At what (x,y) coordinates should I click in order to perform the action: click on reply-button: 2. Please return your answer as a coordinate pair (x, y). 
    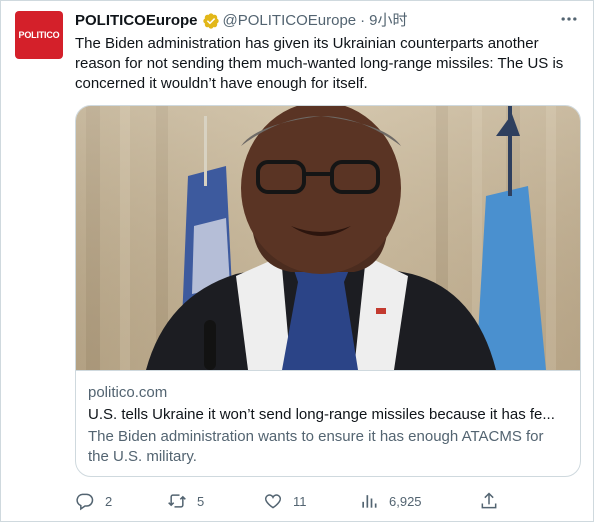
    Looking at the image, I should click on (93, 501).